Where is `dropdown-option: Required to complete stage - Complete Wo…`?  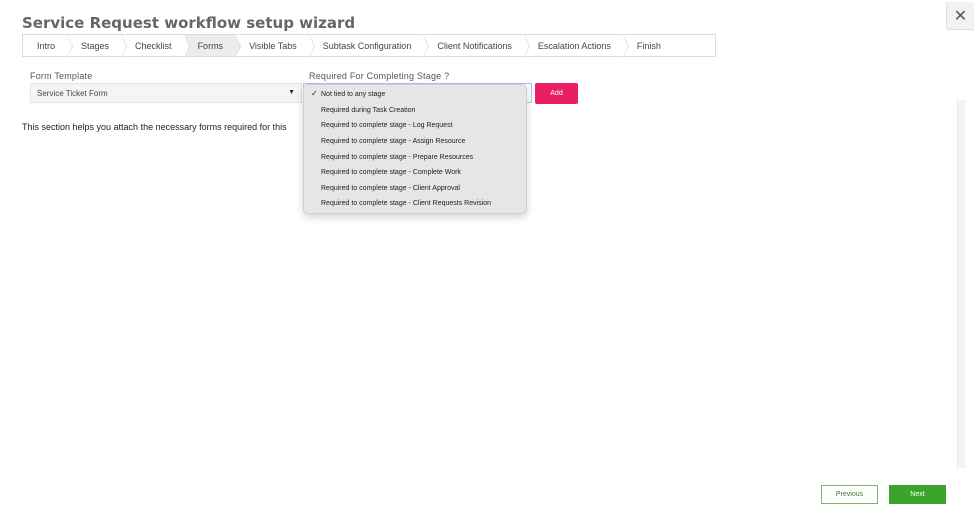 dropdown-option: Required to complete stage - Complete Wo… is located at coordinates (415, 173).